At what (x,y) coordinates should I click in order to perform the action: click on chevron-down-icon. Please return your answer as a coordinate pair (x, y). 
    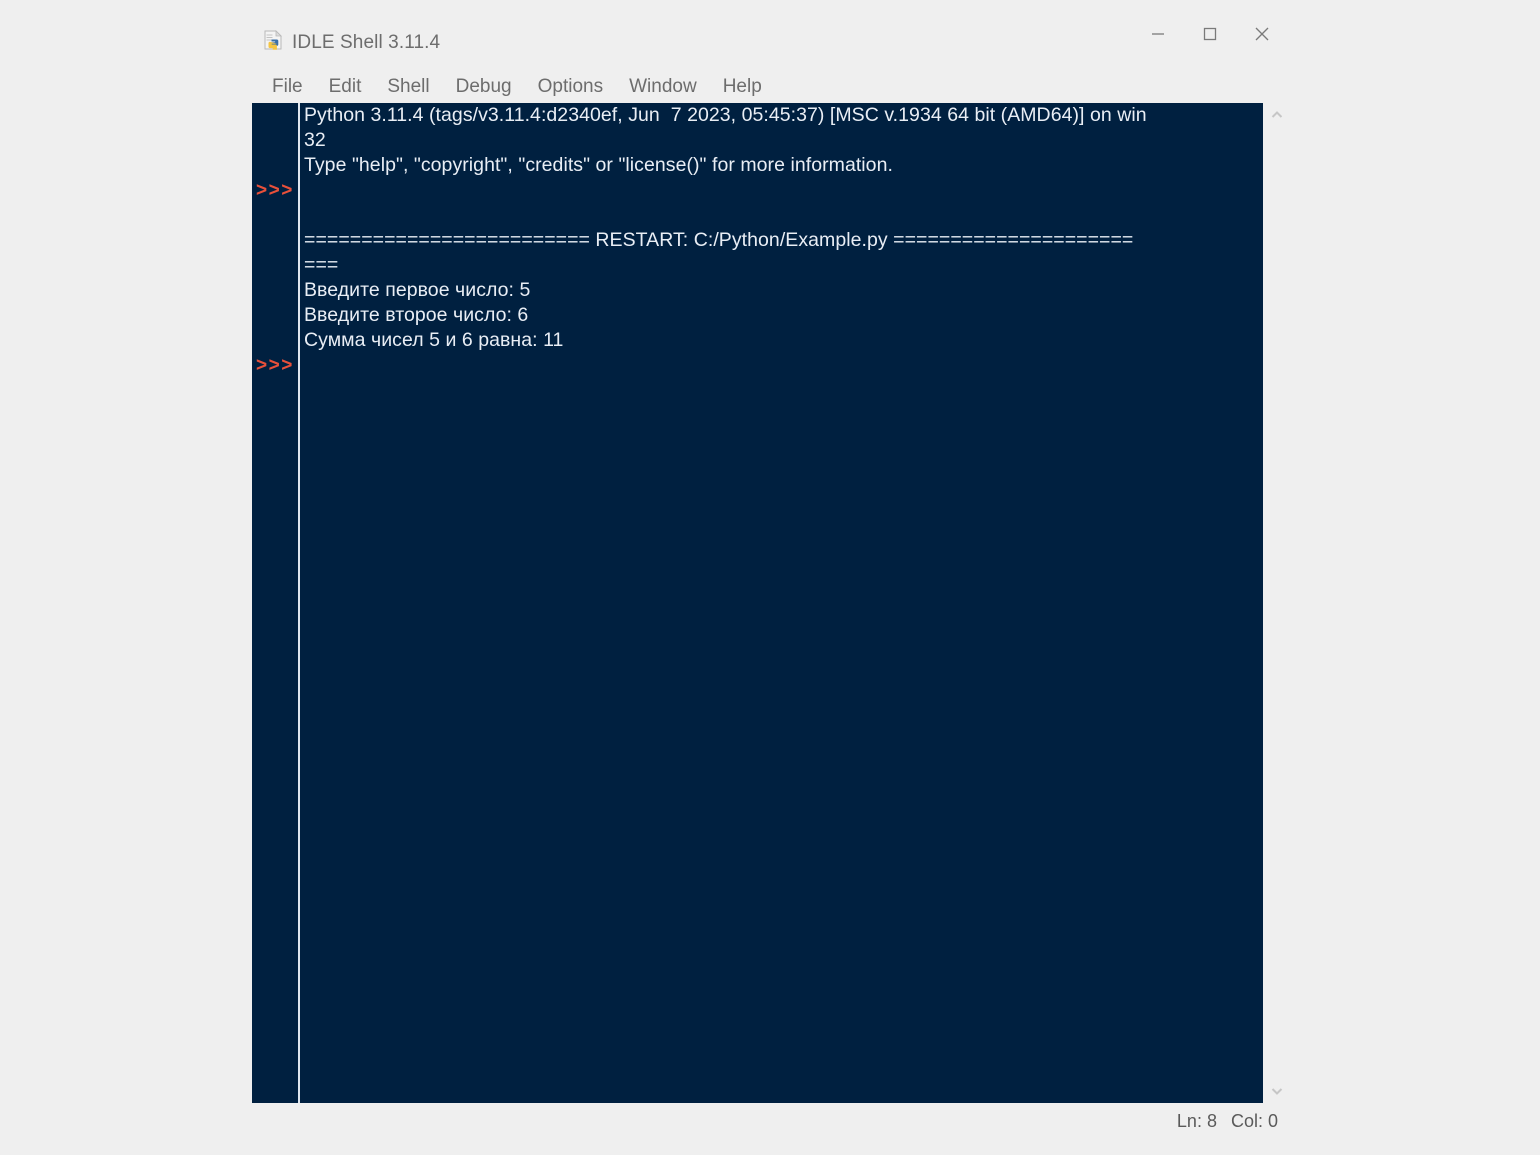
    Looking at the image, I should click on (1276, 1091).